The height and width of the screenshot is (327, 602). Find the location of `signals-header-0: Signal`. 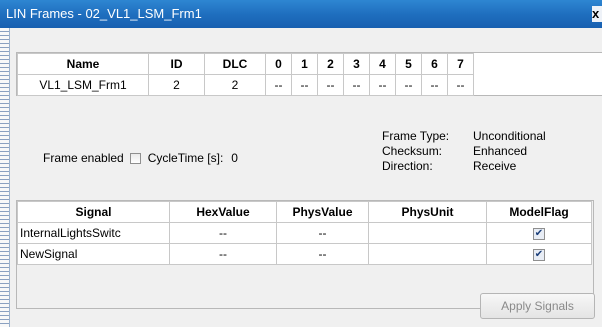

signals-header-0: Signal is located at coordinates (93, 212).